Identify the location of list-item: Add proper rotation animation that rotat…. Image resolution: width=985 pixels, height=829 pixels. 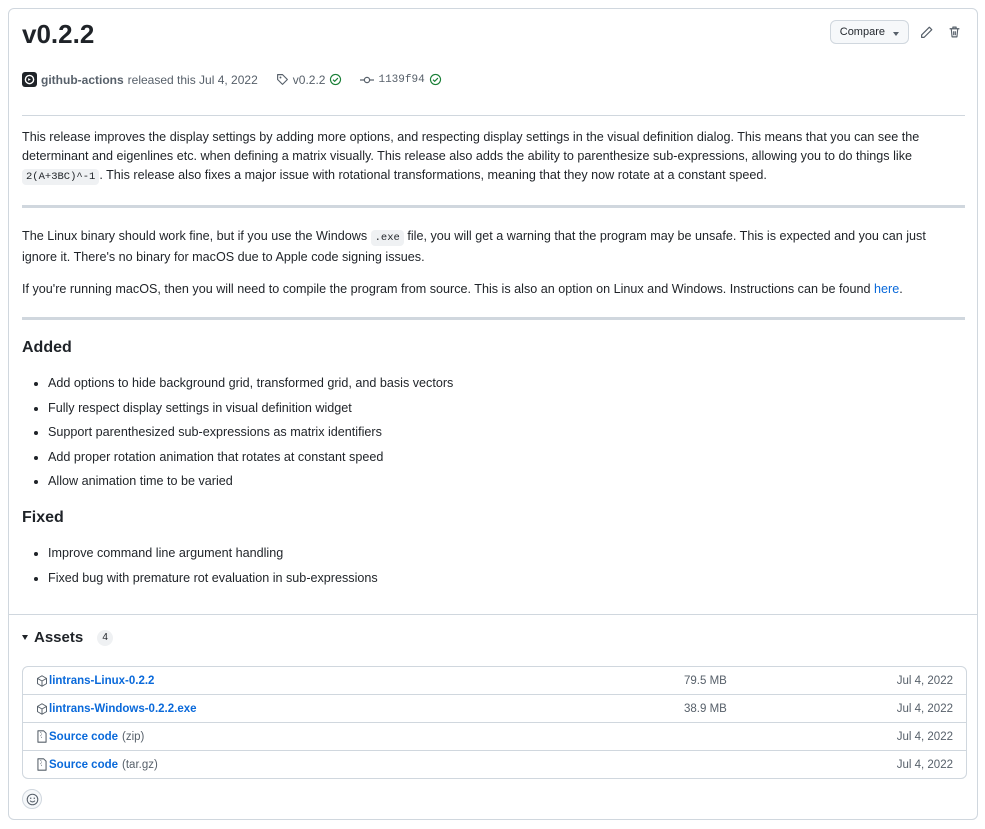
(250, 457).